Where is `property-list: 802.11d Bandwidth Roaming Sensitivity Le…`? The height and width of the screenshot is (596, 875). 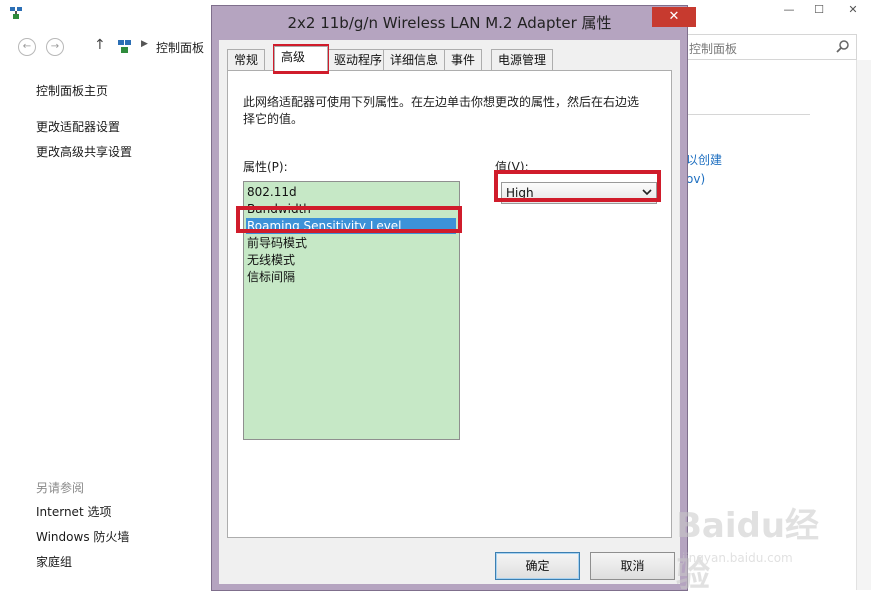 property-list: 802.11d Bandwidth Roaming Sensitivity Le… is located at coordinates (351, 310).